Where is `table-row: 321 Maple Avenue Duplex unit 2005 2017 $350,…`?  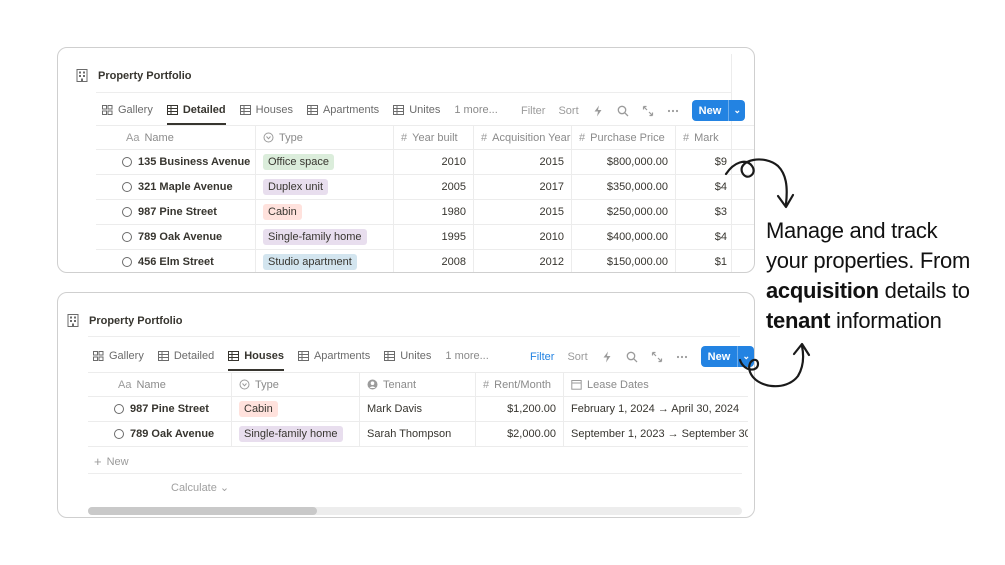 table-row: 321 Maple Avenue Duplex unit 2005 2017 $350,… is located at coordinates (425, 187).